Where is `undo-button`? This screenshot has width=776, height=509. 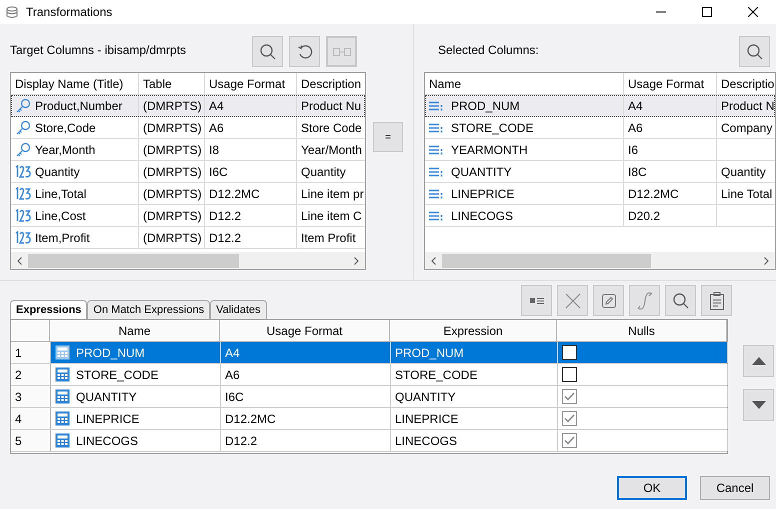 undo-button is located at coordinates (304, 51).